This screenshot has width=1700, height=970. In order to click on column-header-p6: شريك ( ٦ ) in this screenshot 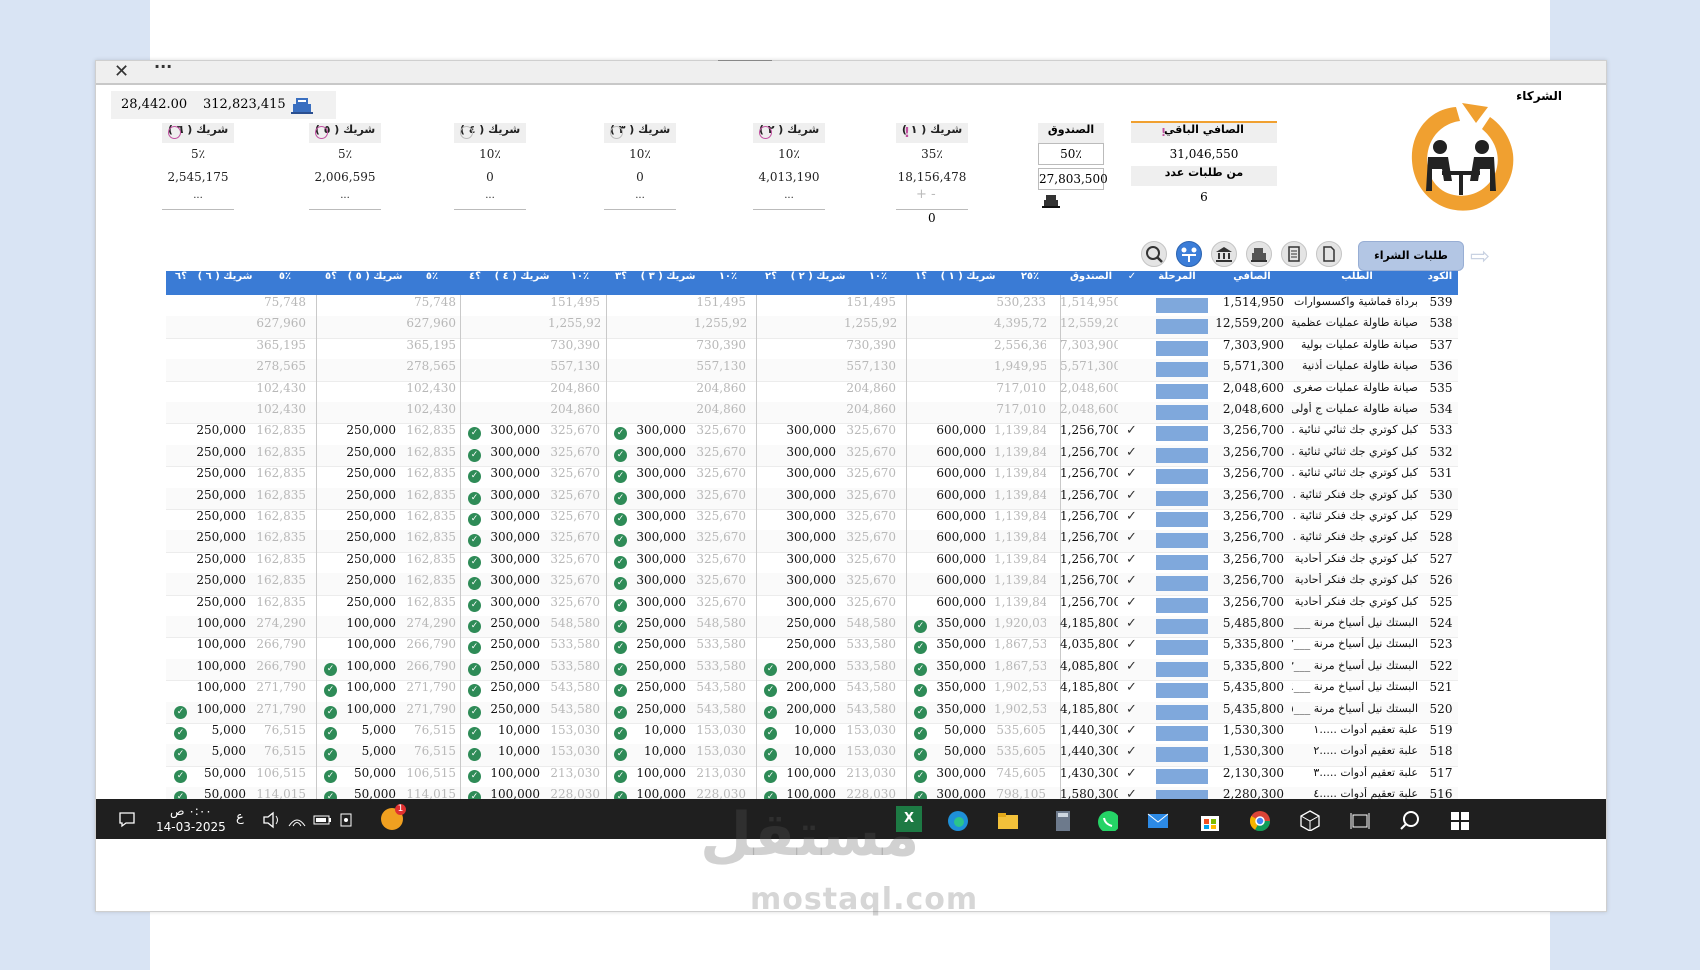, I will do `click(225, 283)`.